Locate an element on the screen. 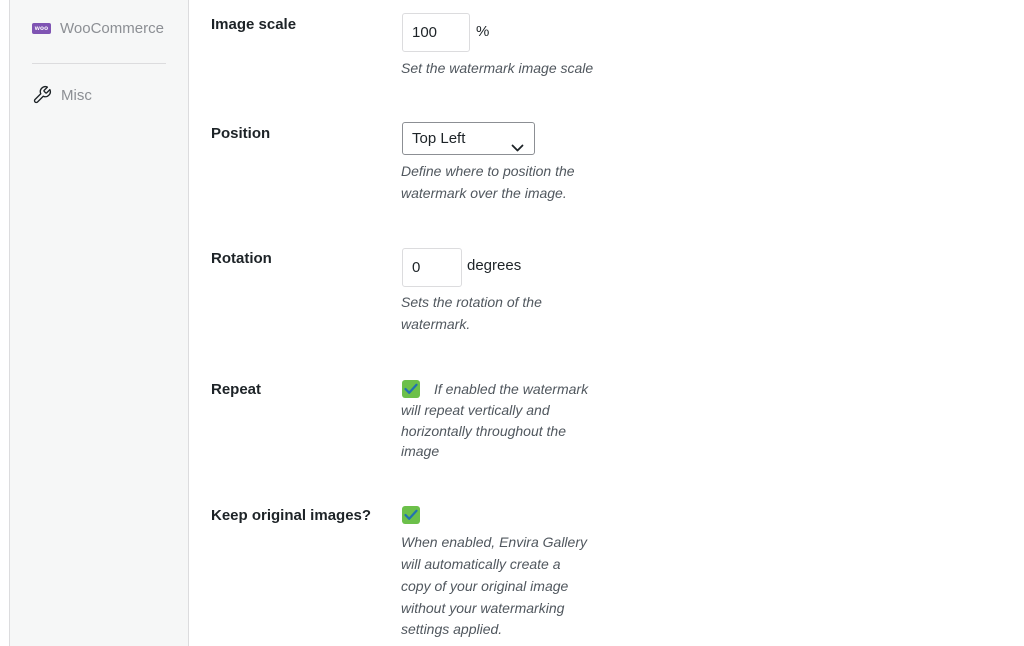  keep-original-label: Keep original images? is located at coordinates (291, 515).